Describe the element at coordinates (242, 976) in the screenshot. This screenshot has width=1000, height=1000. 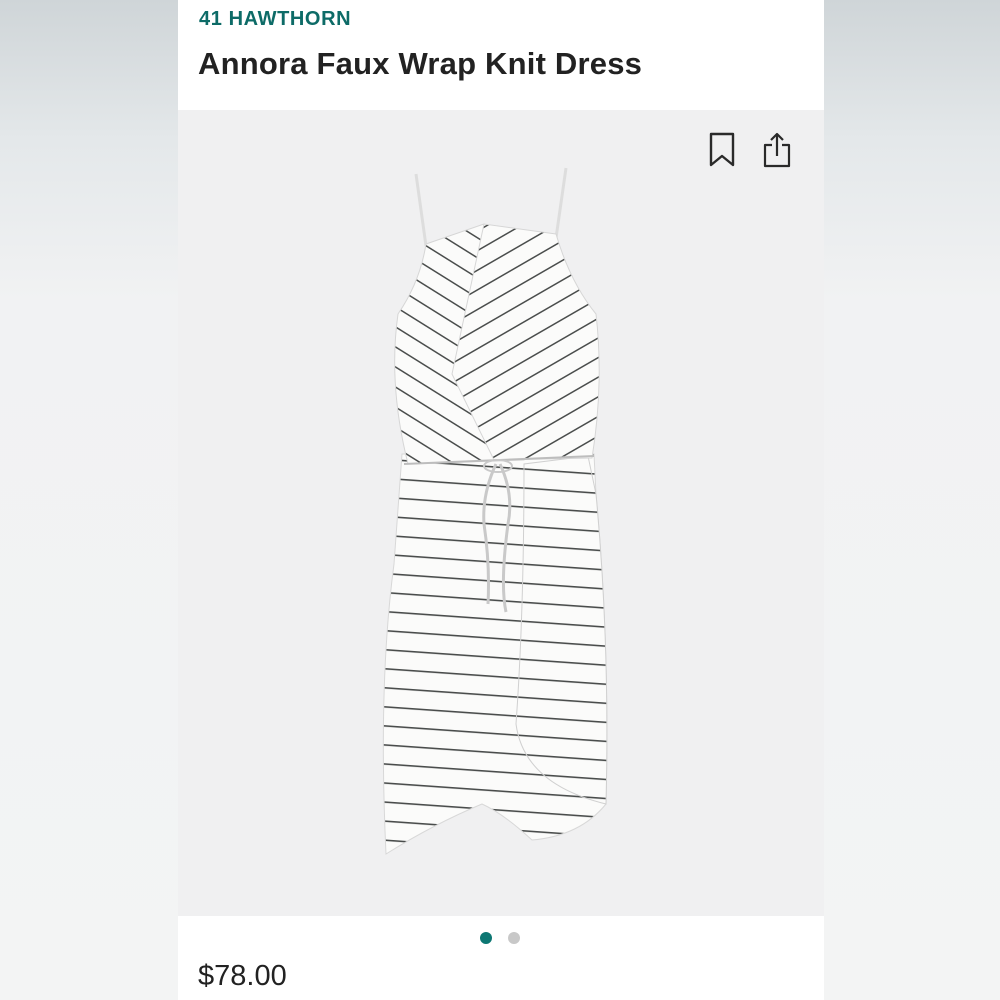
I see `product-price: $78.00` at that location.